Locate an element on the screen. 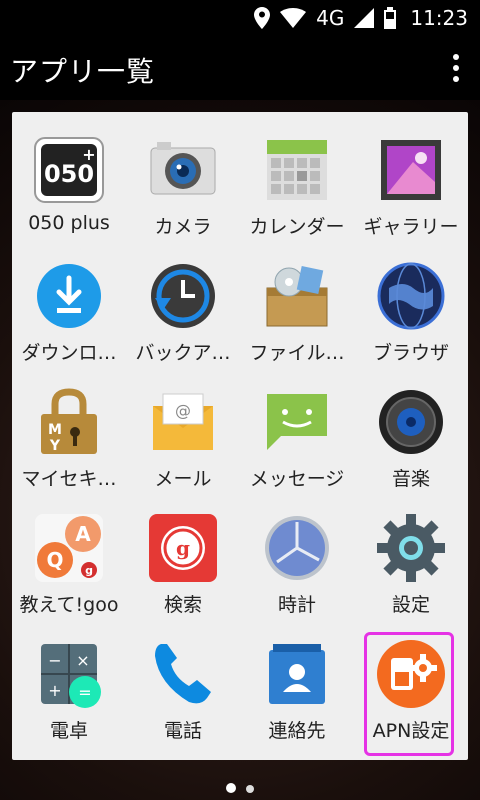  clock-time: 11:23 is located at coordinates (439, 18).